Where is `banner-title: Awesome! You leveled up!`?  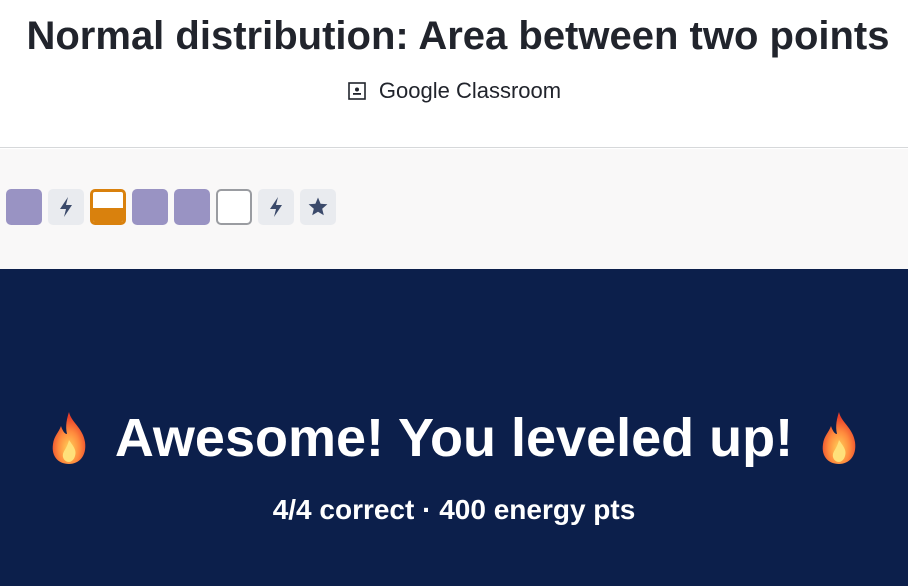 banner-title: Awesome! You leveled up! is located at coordinates (454, 438).